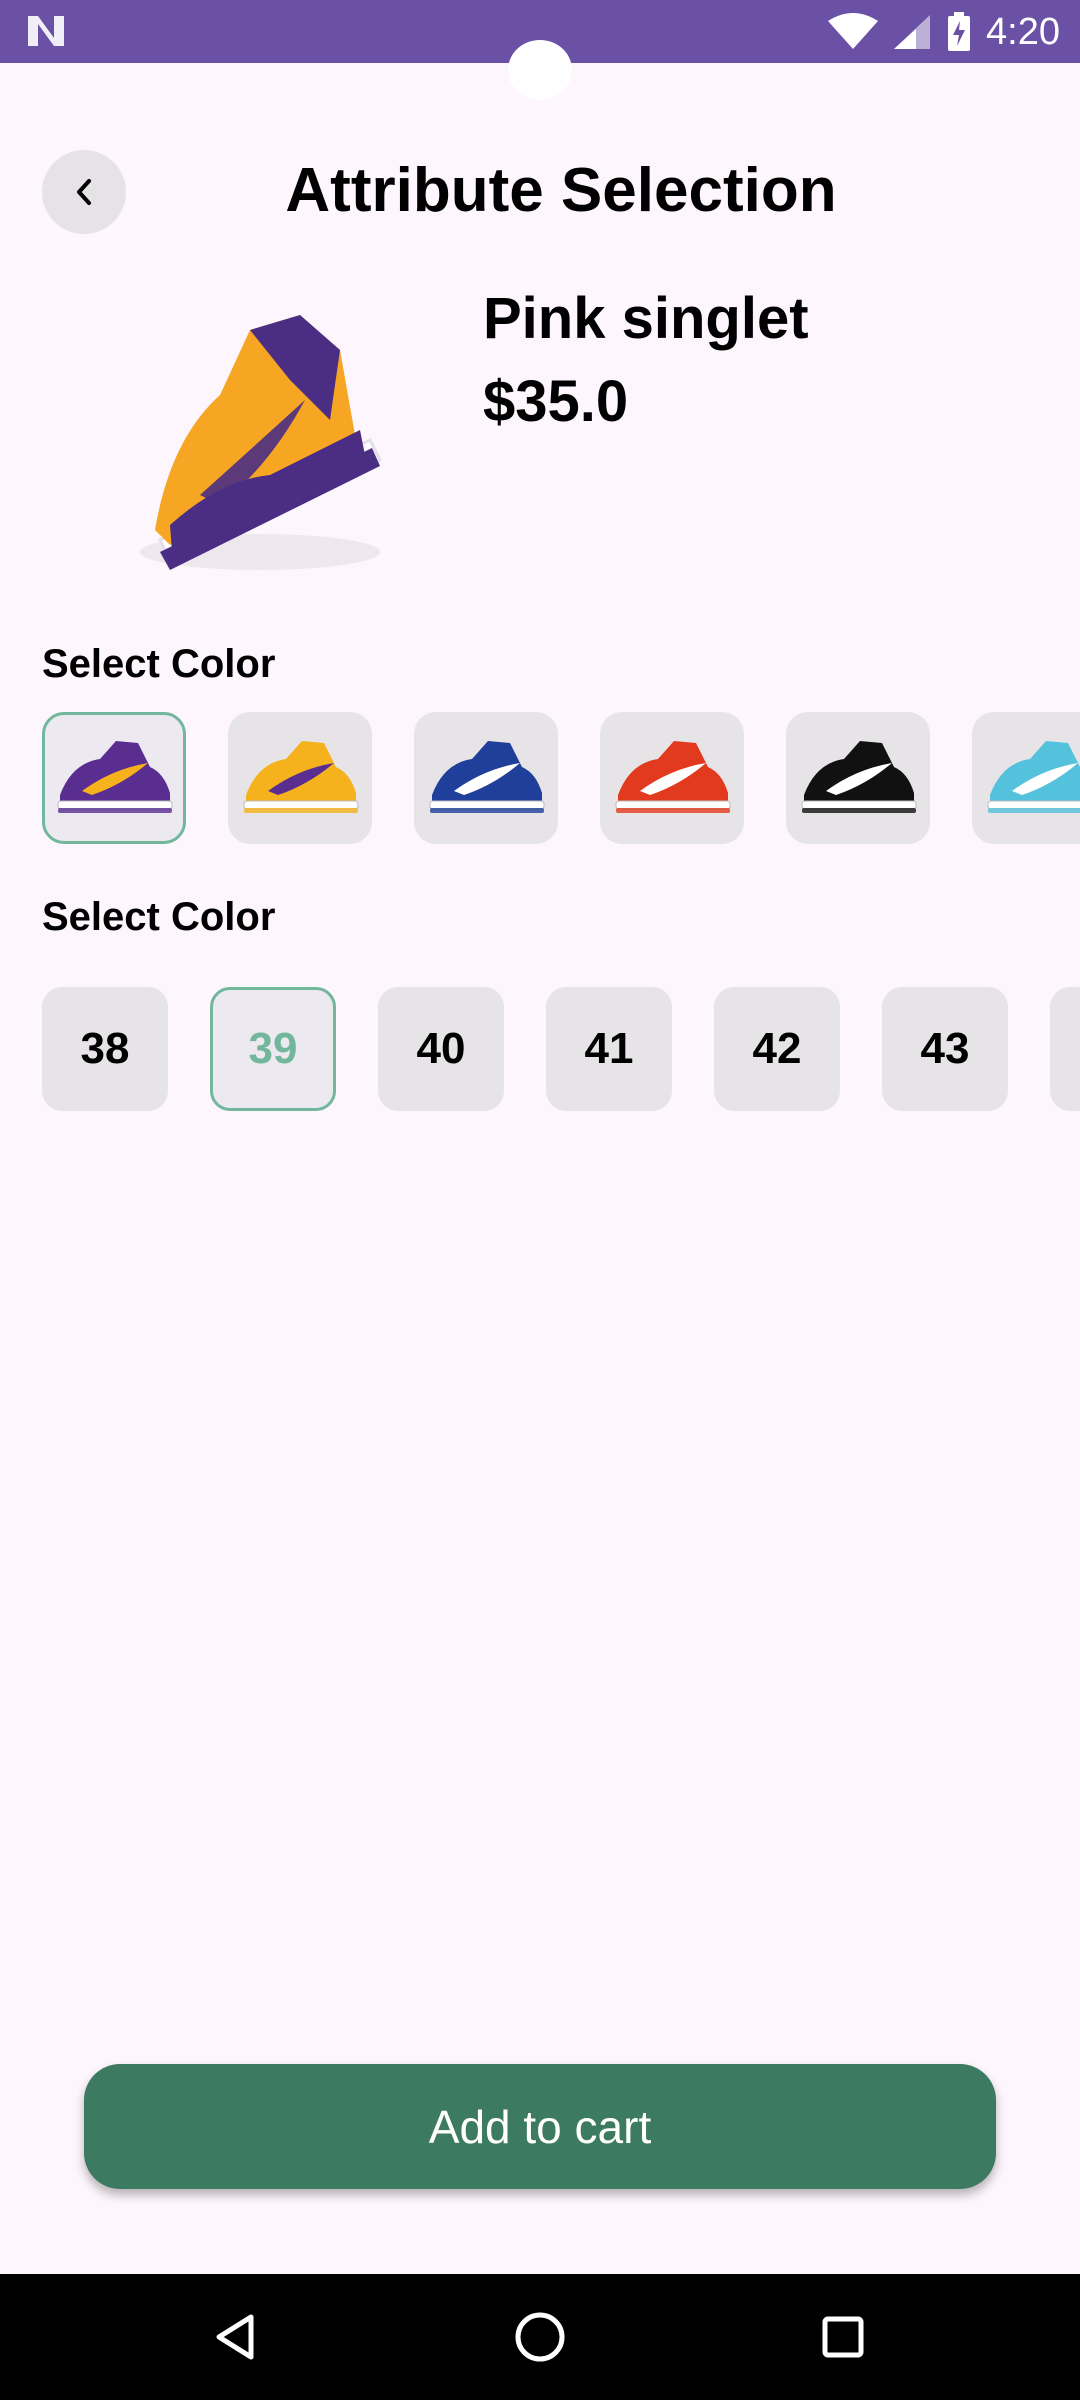 The height and width of the screenshot is (2400, 1080). What do you see at coordinates (273, 1049) in the screenshot?
I see `size-option: 39` at bounding box center [273, 1049].